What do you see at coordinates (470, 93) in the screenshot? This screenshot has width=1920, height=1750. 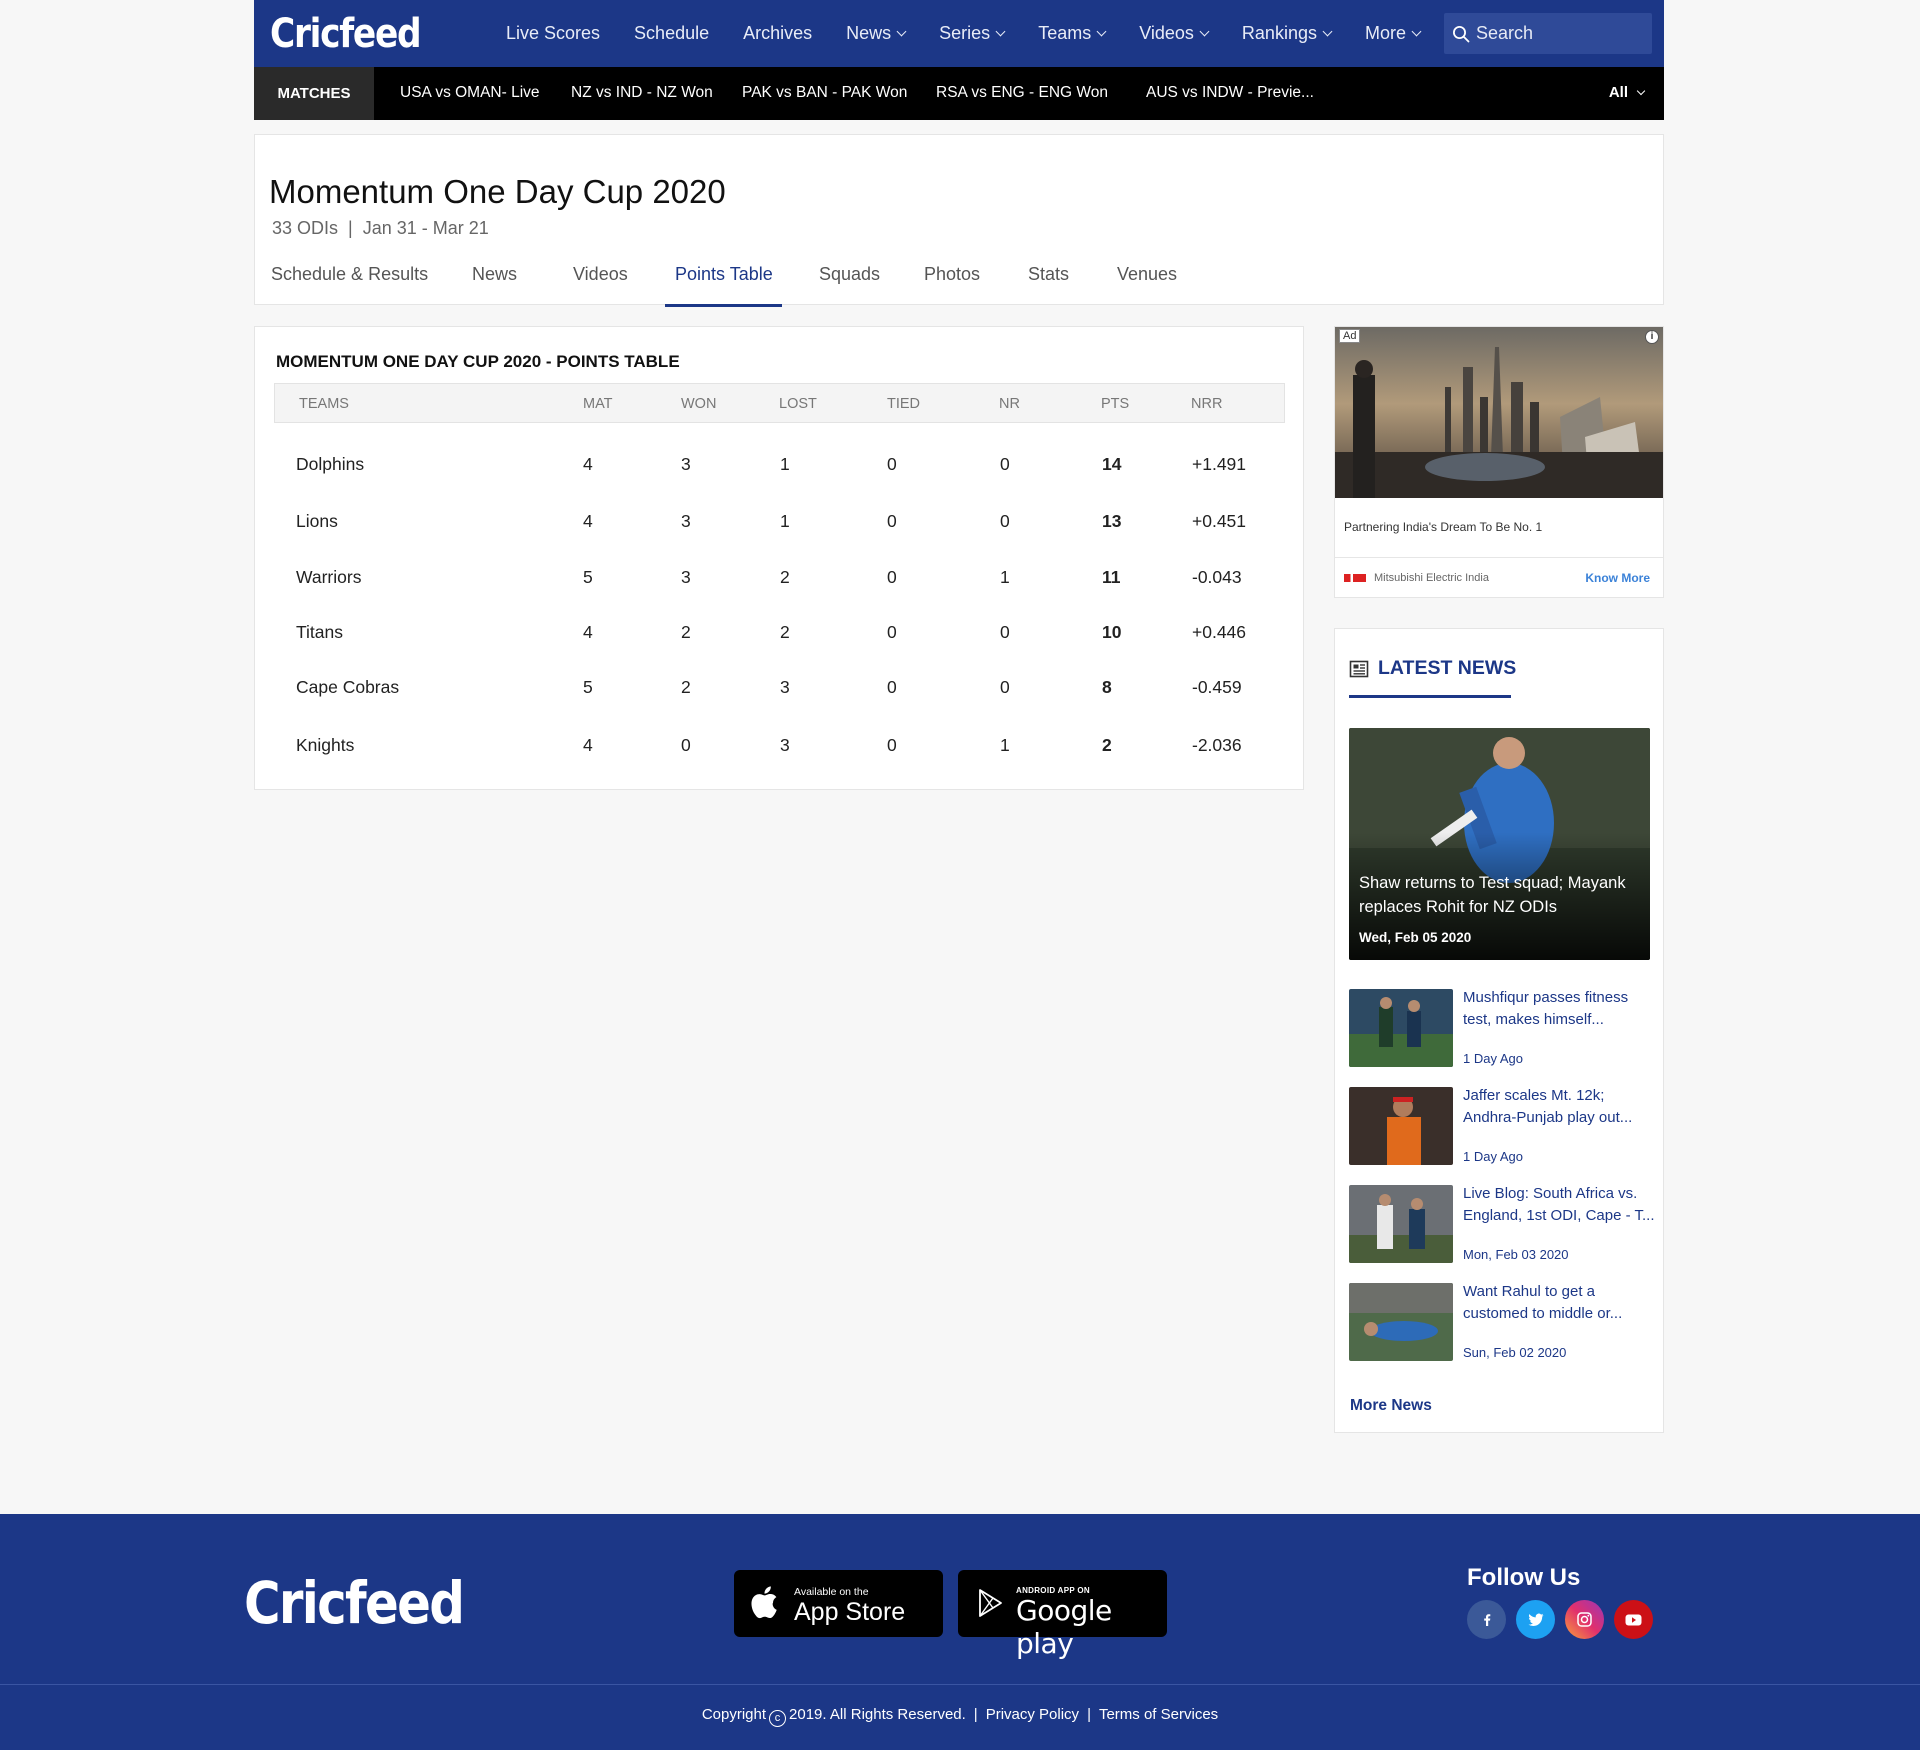 I see `match-item: USA vs OMAN- Live` at bounding box center [470, 93].